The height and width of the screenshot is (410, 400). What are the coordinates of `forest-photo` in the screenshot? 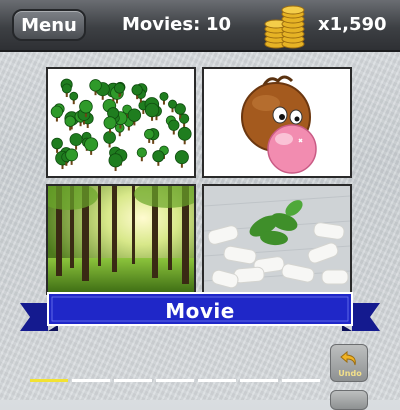 It's located at (121, 239).